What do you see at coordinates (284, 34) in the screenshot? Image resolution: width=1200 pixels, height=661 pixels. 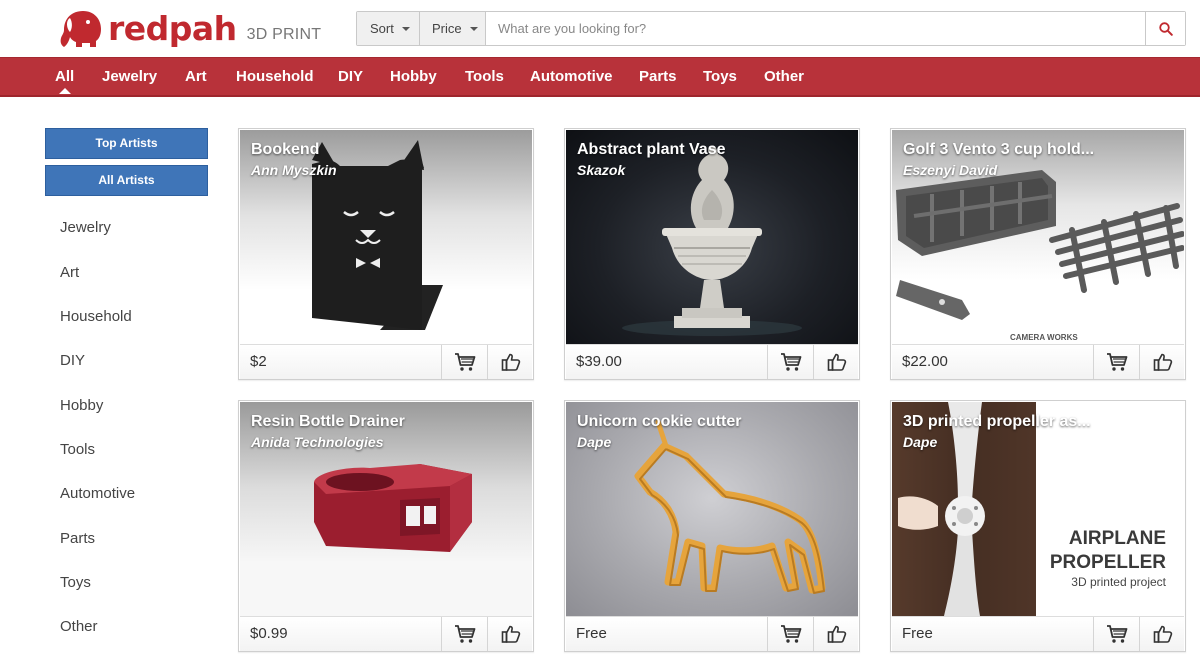 I see `brand-subtitle: 3D PRINT` at bounding box center [284, 34].